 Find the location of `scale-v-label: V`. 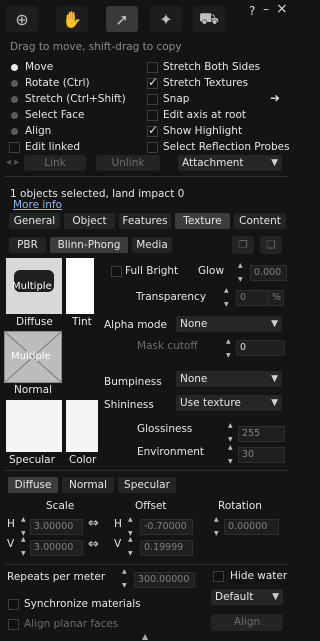

scale-v-label: V is located at coordinates (11, 544).